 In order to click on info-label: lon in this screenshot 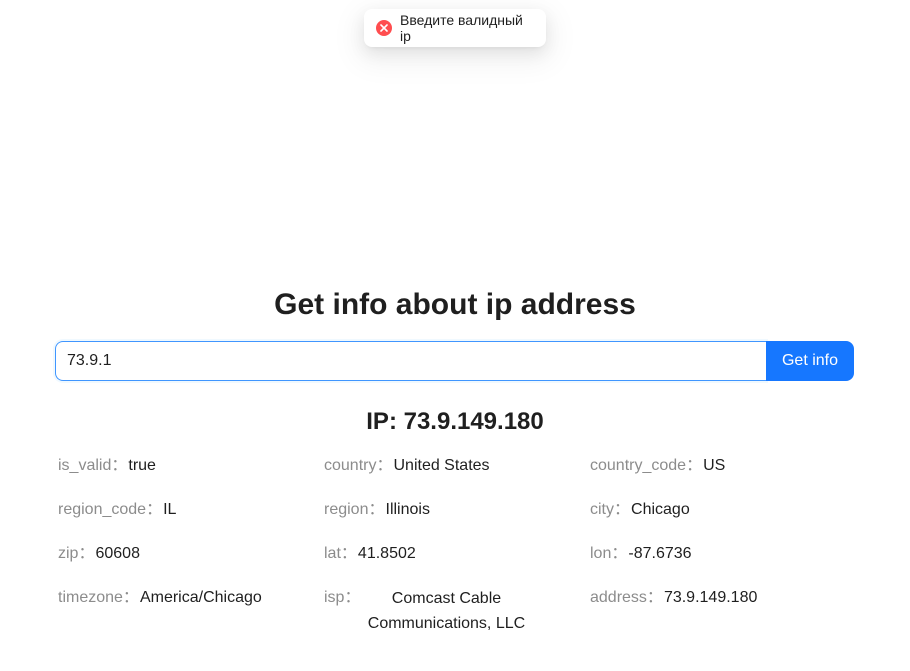, I will do `click(609, 554)`.